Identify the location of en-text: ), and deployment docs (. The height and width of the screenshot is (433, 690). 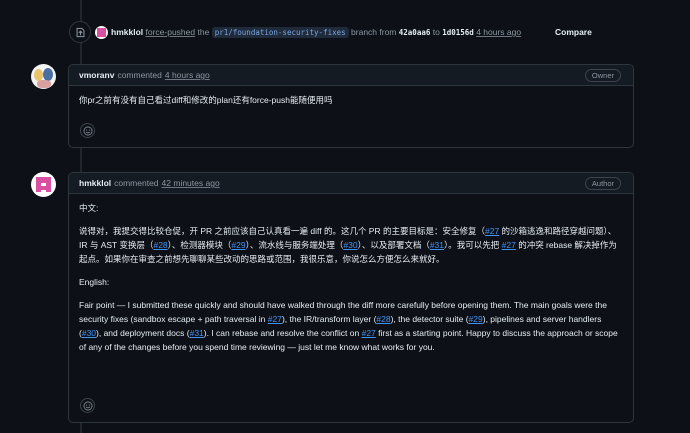
(143, 333).